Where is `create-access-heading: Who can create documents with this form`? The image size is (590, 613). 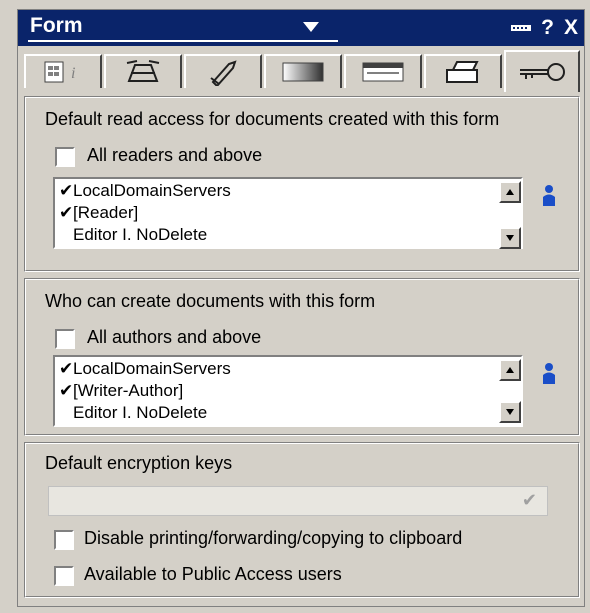 create-access-heading: Who can create documents with this form is located at coordinates (210, 301).